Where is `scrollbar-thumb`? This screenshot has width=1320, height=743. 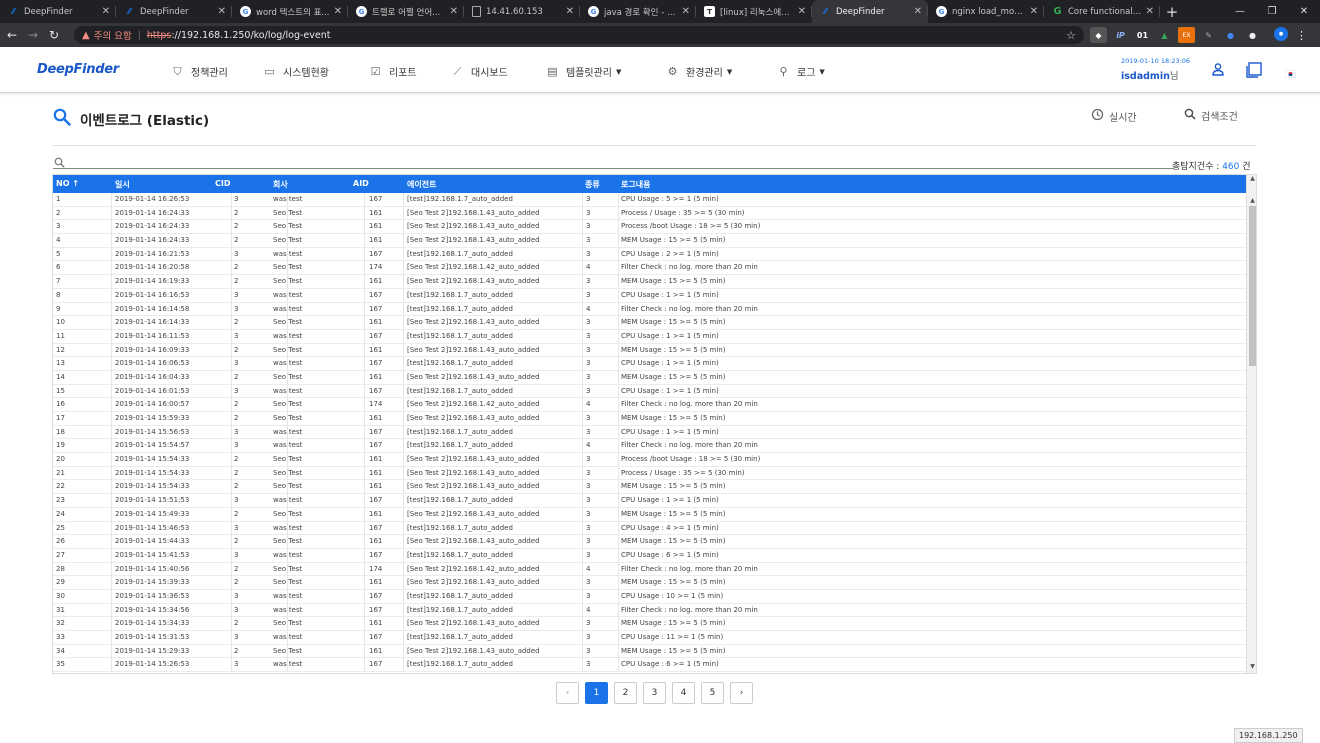 scrollbar-thumb is located at coordinates (1252, 286).